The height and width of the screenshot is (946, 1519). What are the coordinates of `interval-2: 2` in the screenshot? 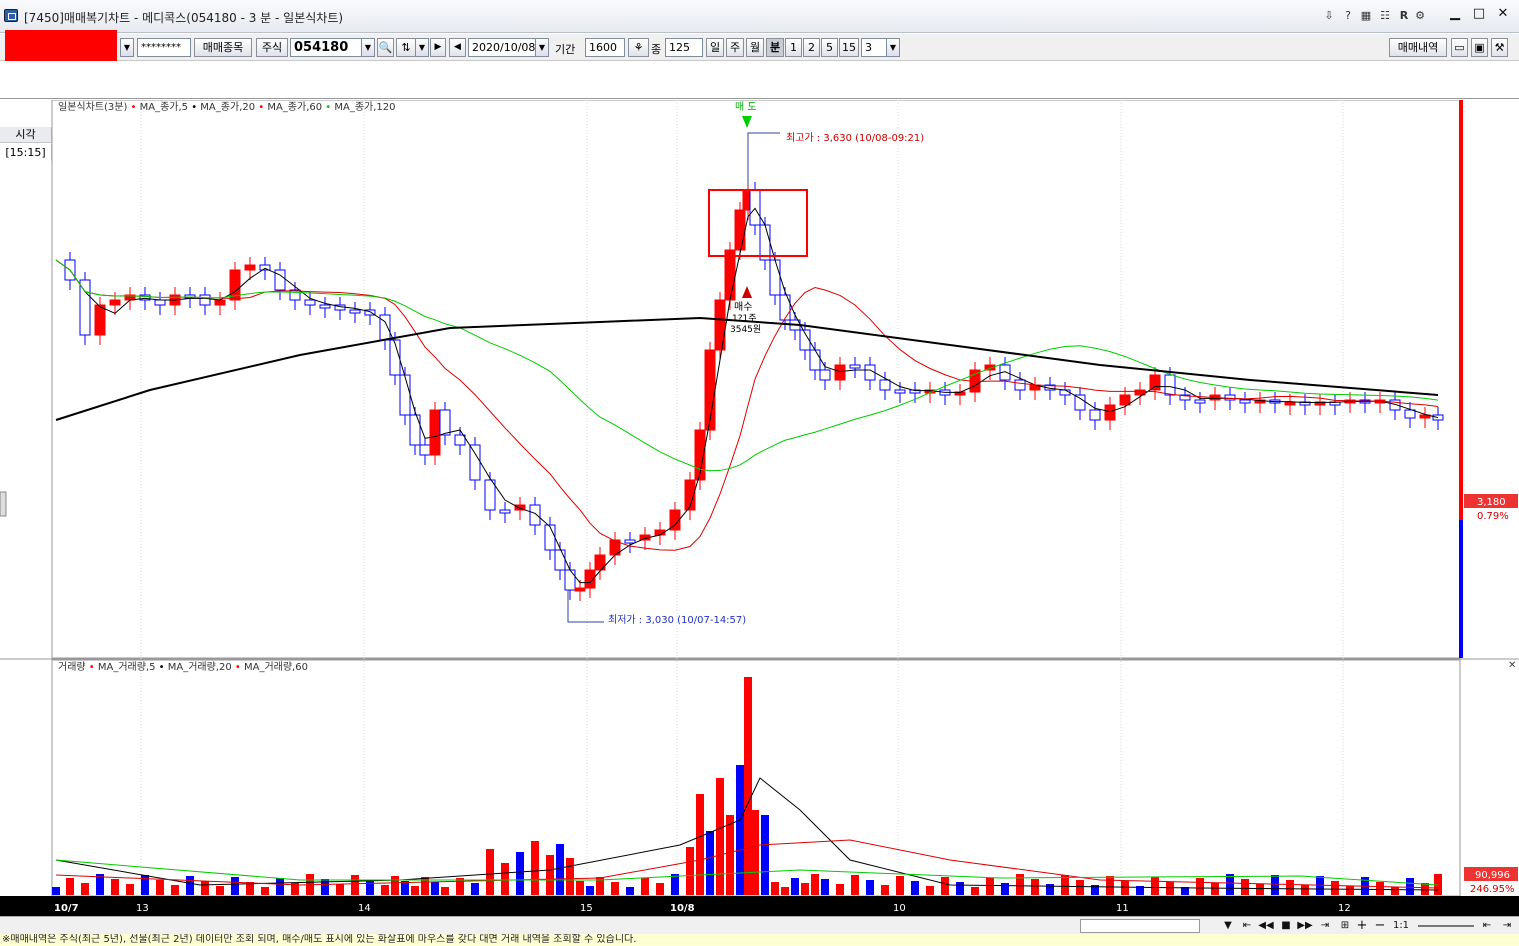 It's located at (811, 47).